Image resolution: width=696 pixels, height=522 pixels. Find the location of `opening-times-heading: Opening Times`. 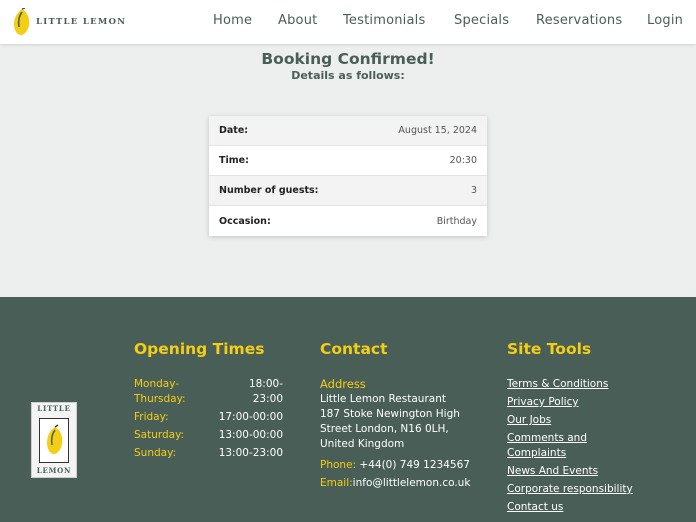

opening-times-heading: Opening Times is located at coordinates (199, 349).